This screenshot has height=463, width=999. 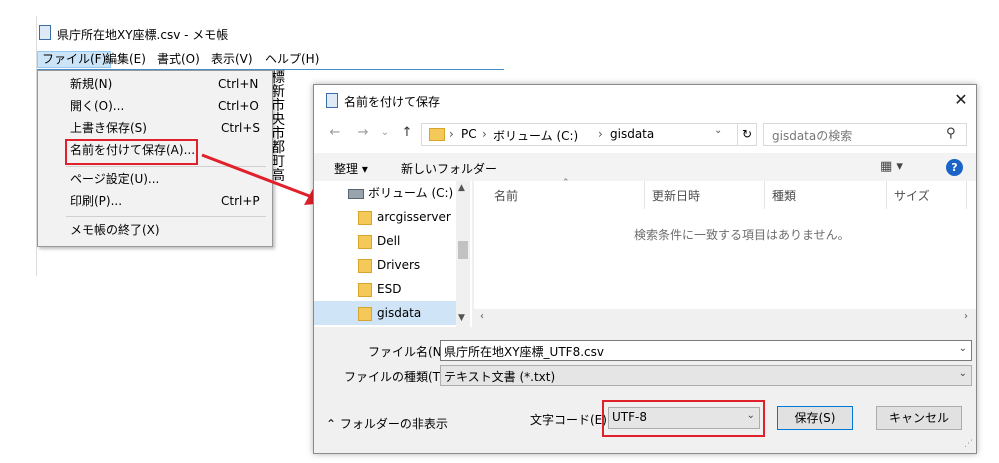 I want to click on red-arrow-icon, so click(x=263, y=179).